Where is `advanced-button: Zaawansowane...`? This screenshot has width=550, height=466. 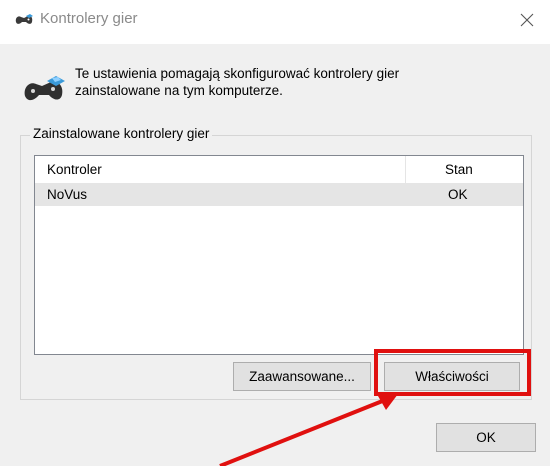 advanced-button: Zaawansowane... is located at coordinates (302, 376).